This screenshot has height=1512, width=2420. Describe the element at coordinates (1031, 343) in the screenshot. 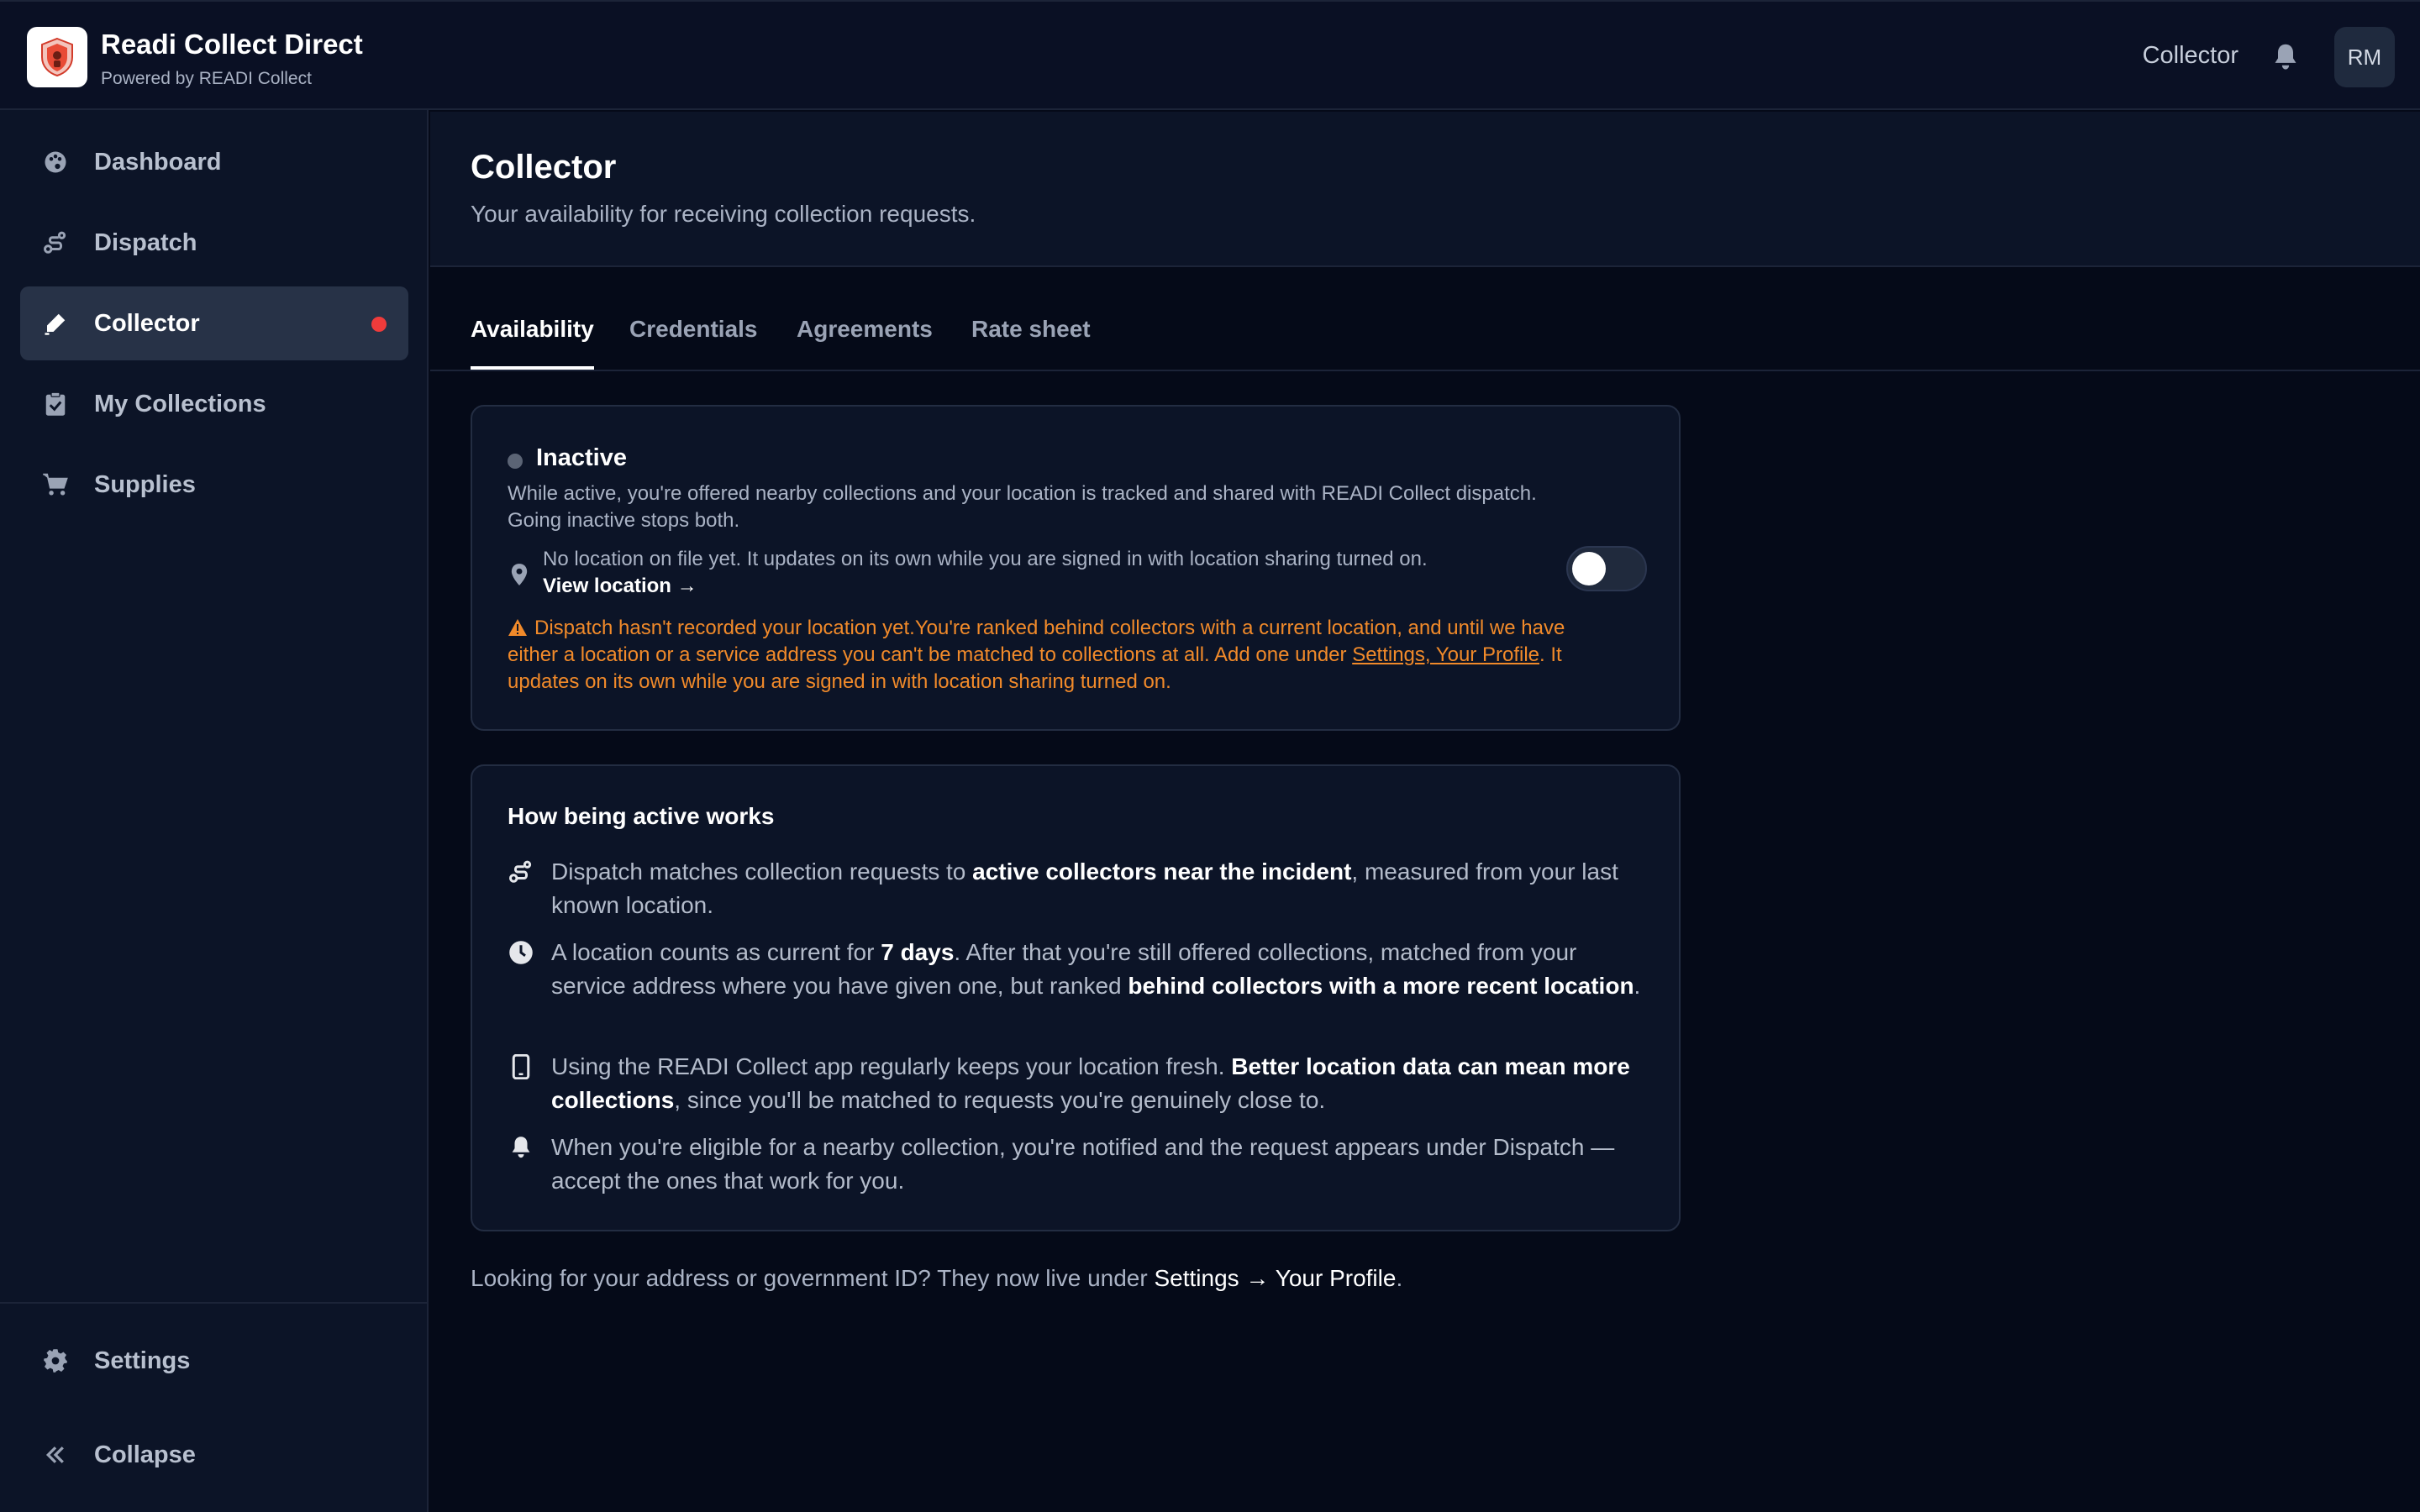

I see `tab-rate-sheet: Rate sheet` at that location.